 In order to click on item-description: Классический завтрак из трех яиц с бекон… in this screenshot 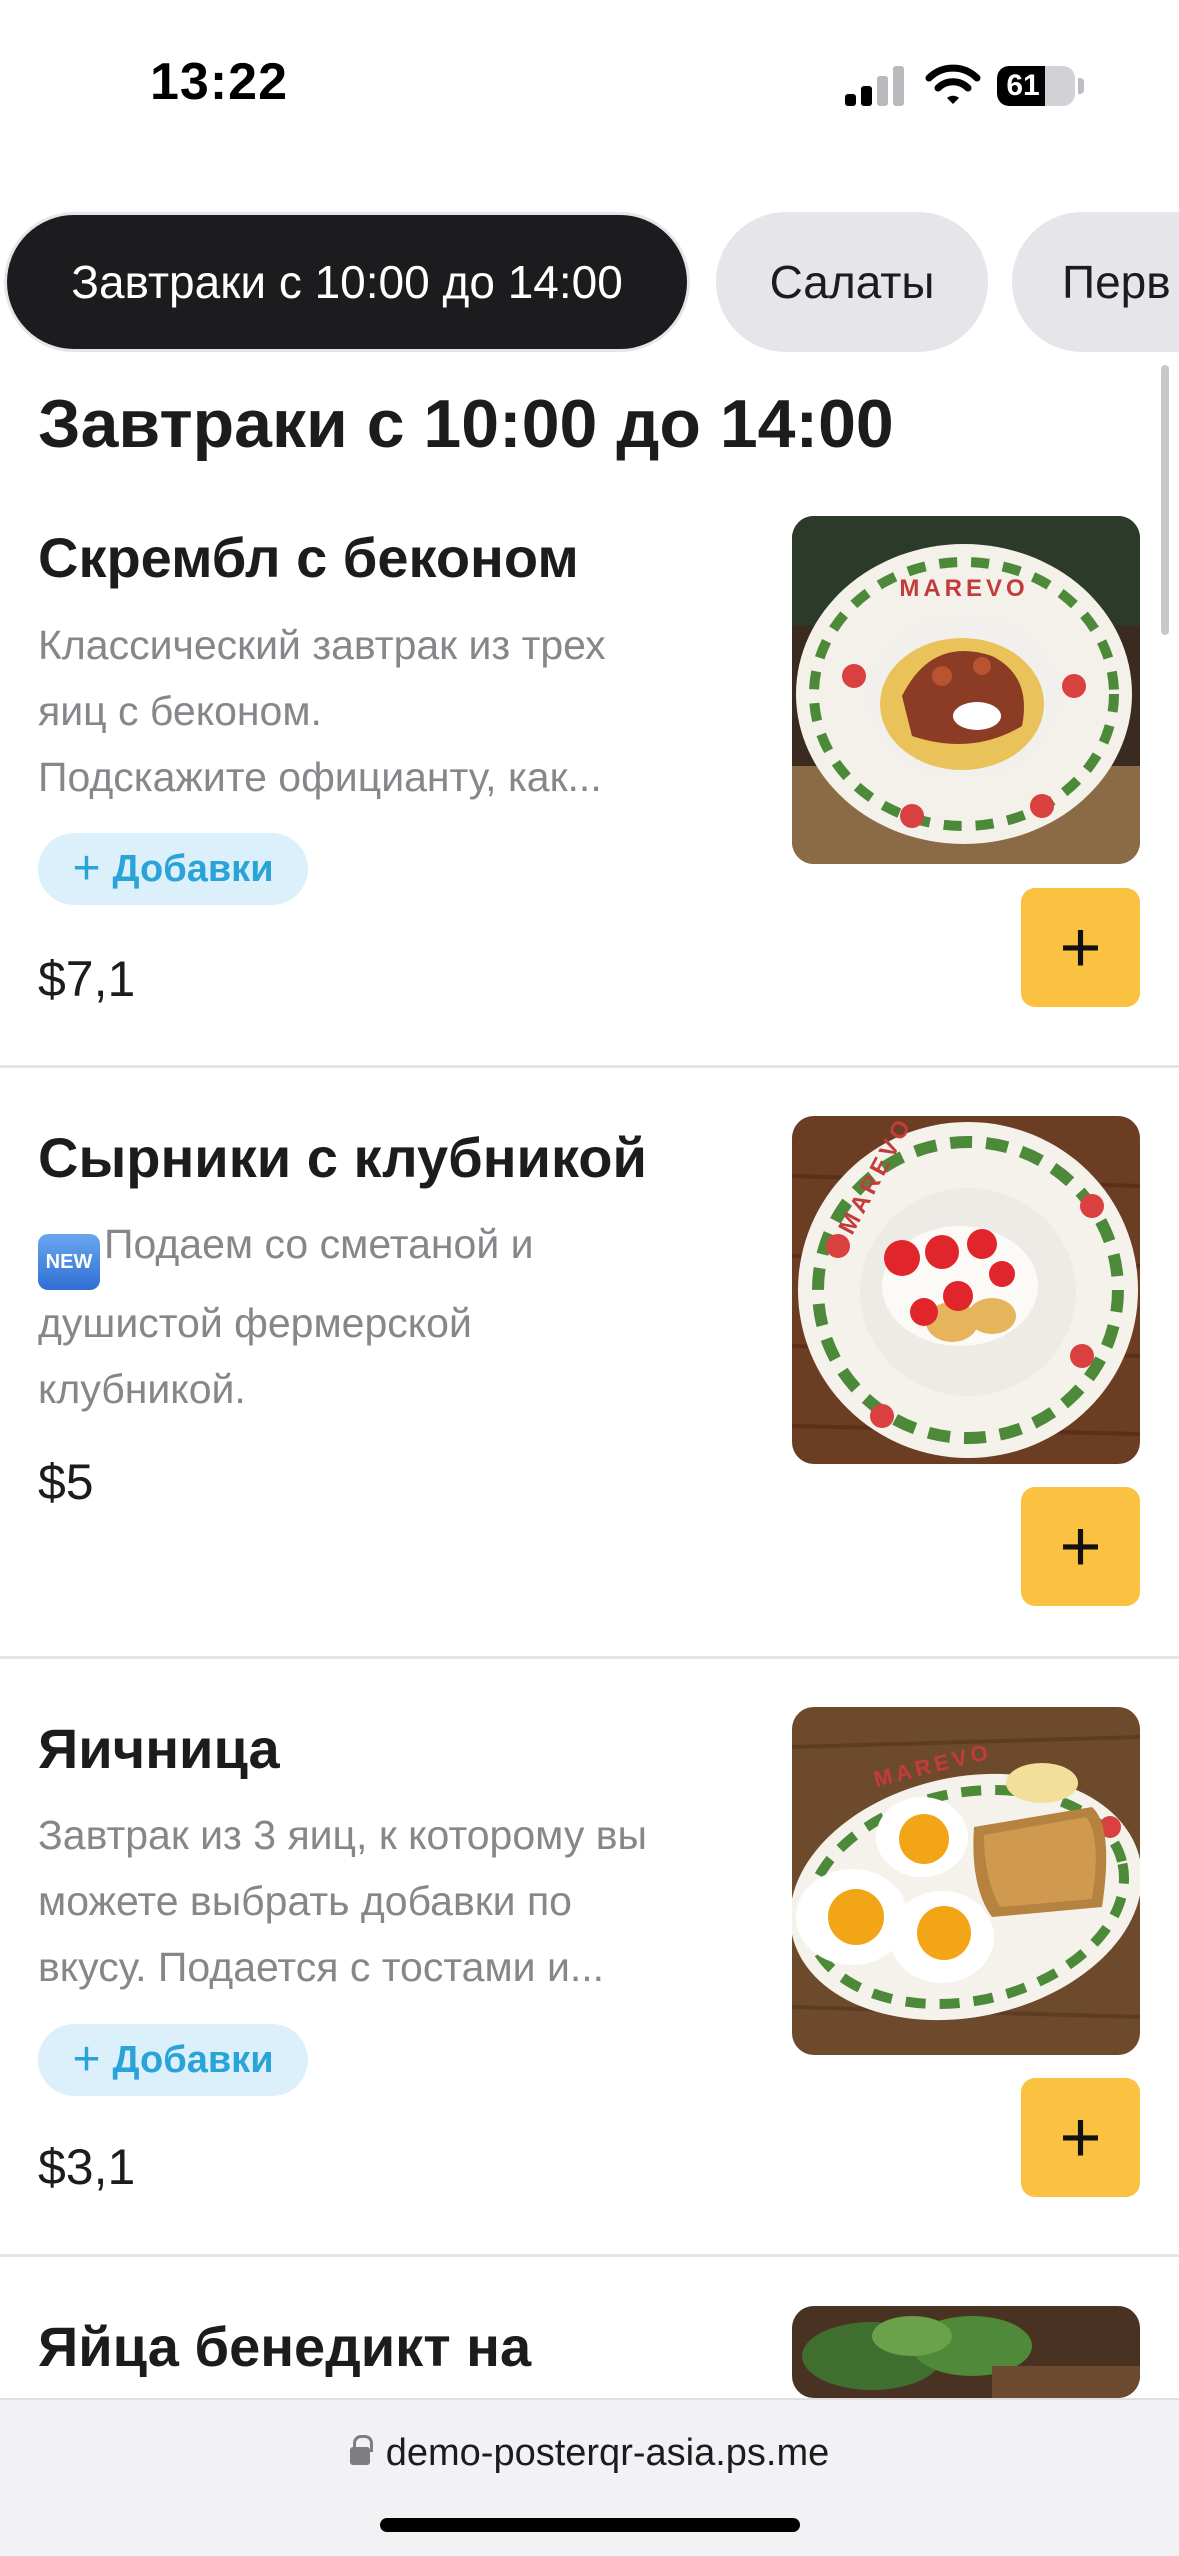, I will do `click(388, 711)`.